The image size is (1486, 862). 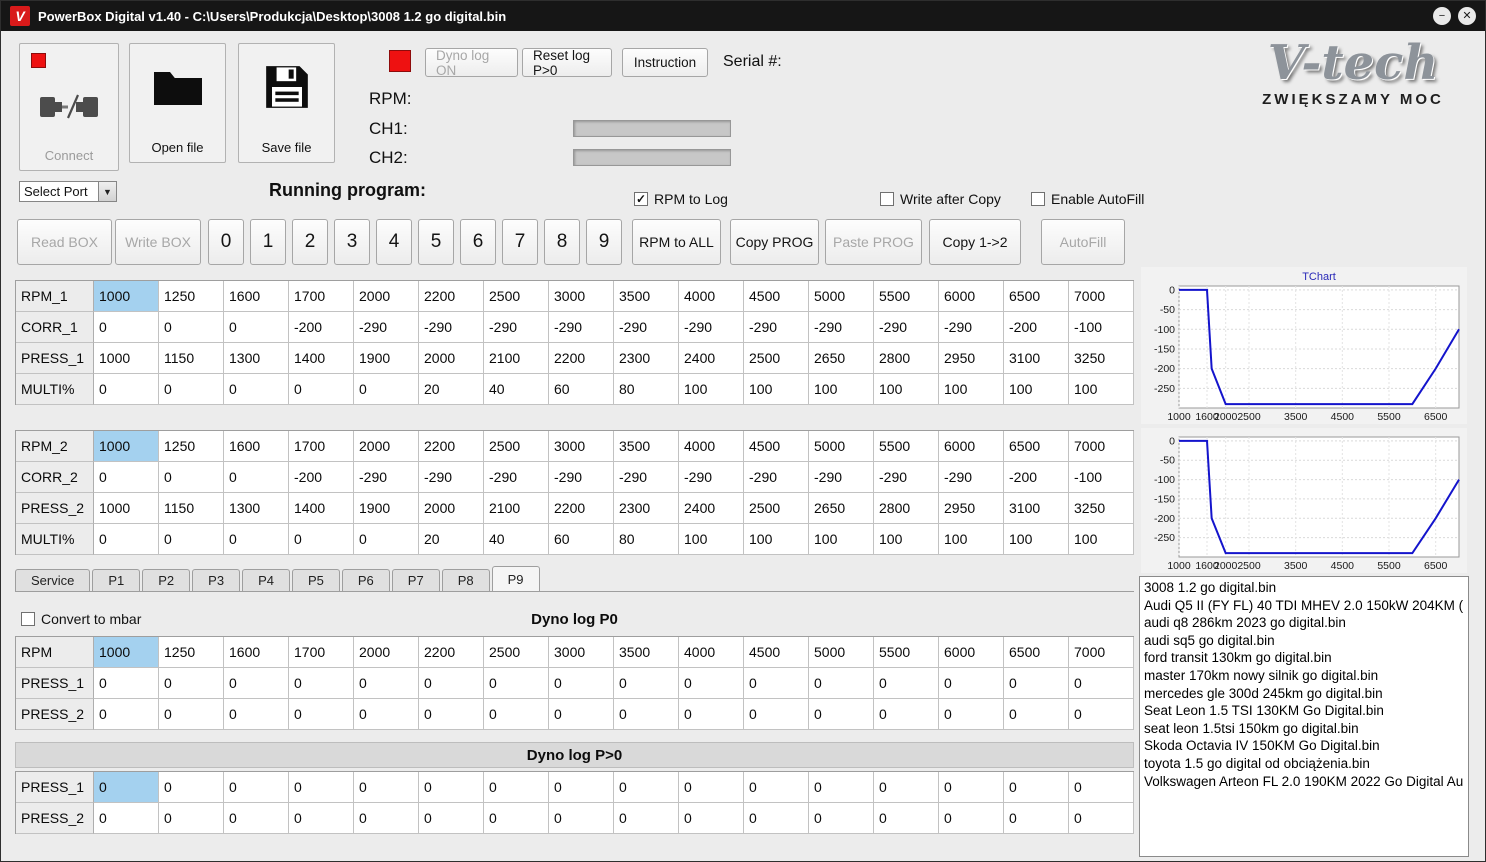 I want to click on table-cell: 1400, so click(x=321, y=508).